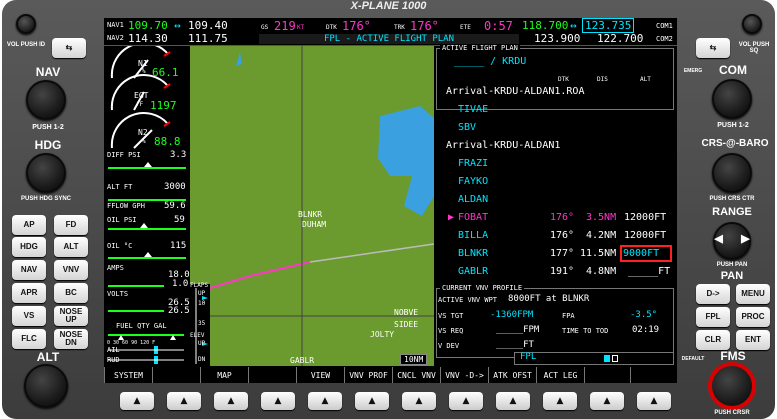 Image resolution: width=777 pixels, height=419 pixels. I want to click on ete-label: ETE, so click(465, 27).